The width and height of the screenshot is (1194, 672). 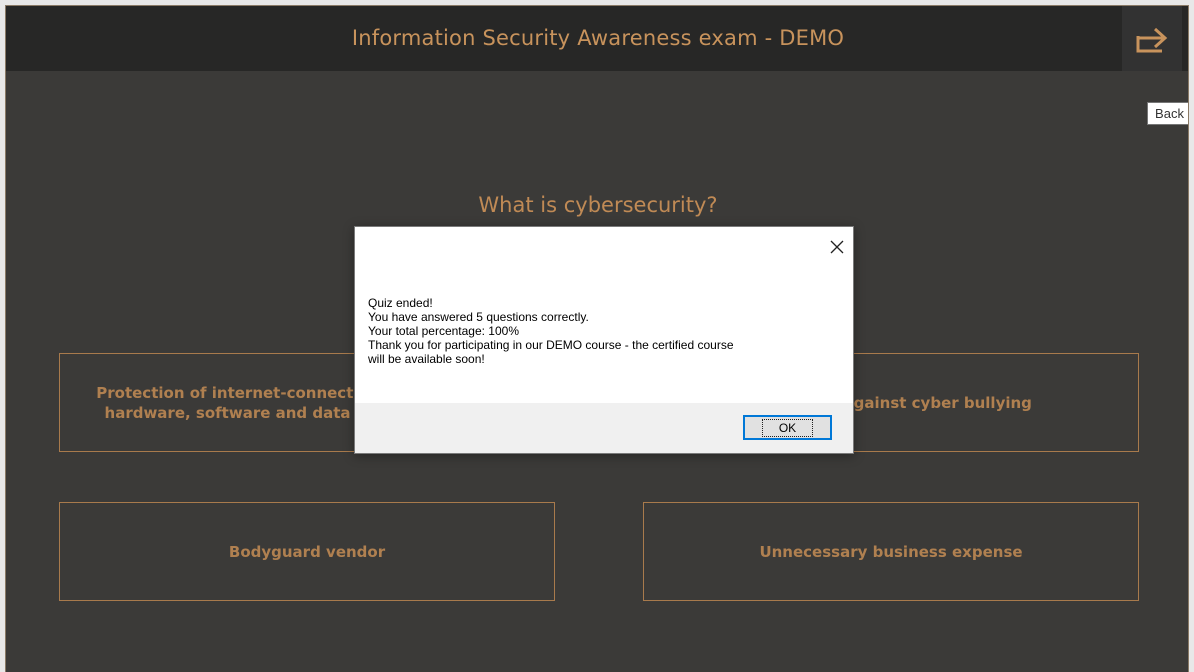 I want to click on ok-button-label: OK, so click(x=787, y=427).